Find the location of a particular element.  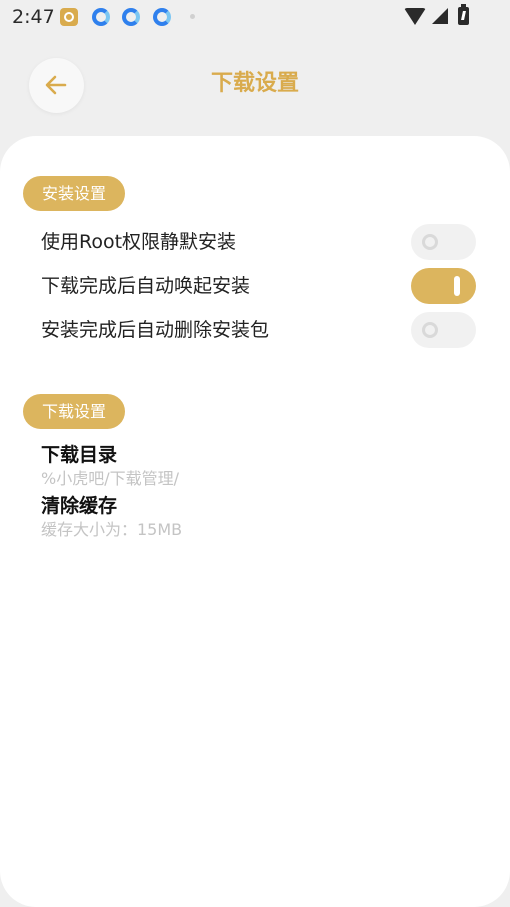

cache-size-text: 缓存大小为：15MB is located at coordinates (112, 529).